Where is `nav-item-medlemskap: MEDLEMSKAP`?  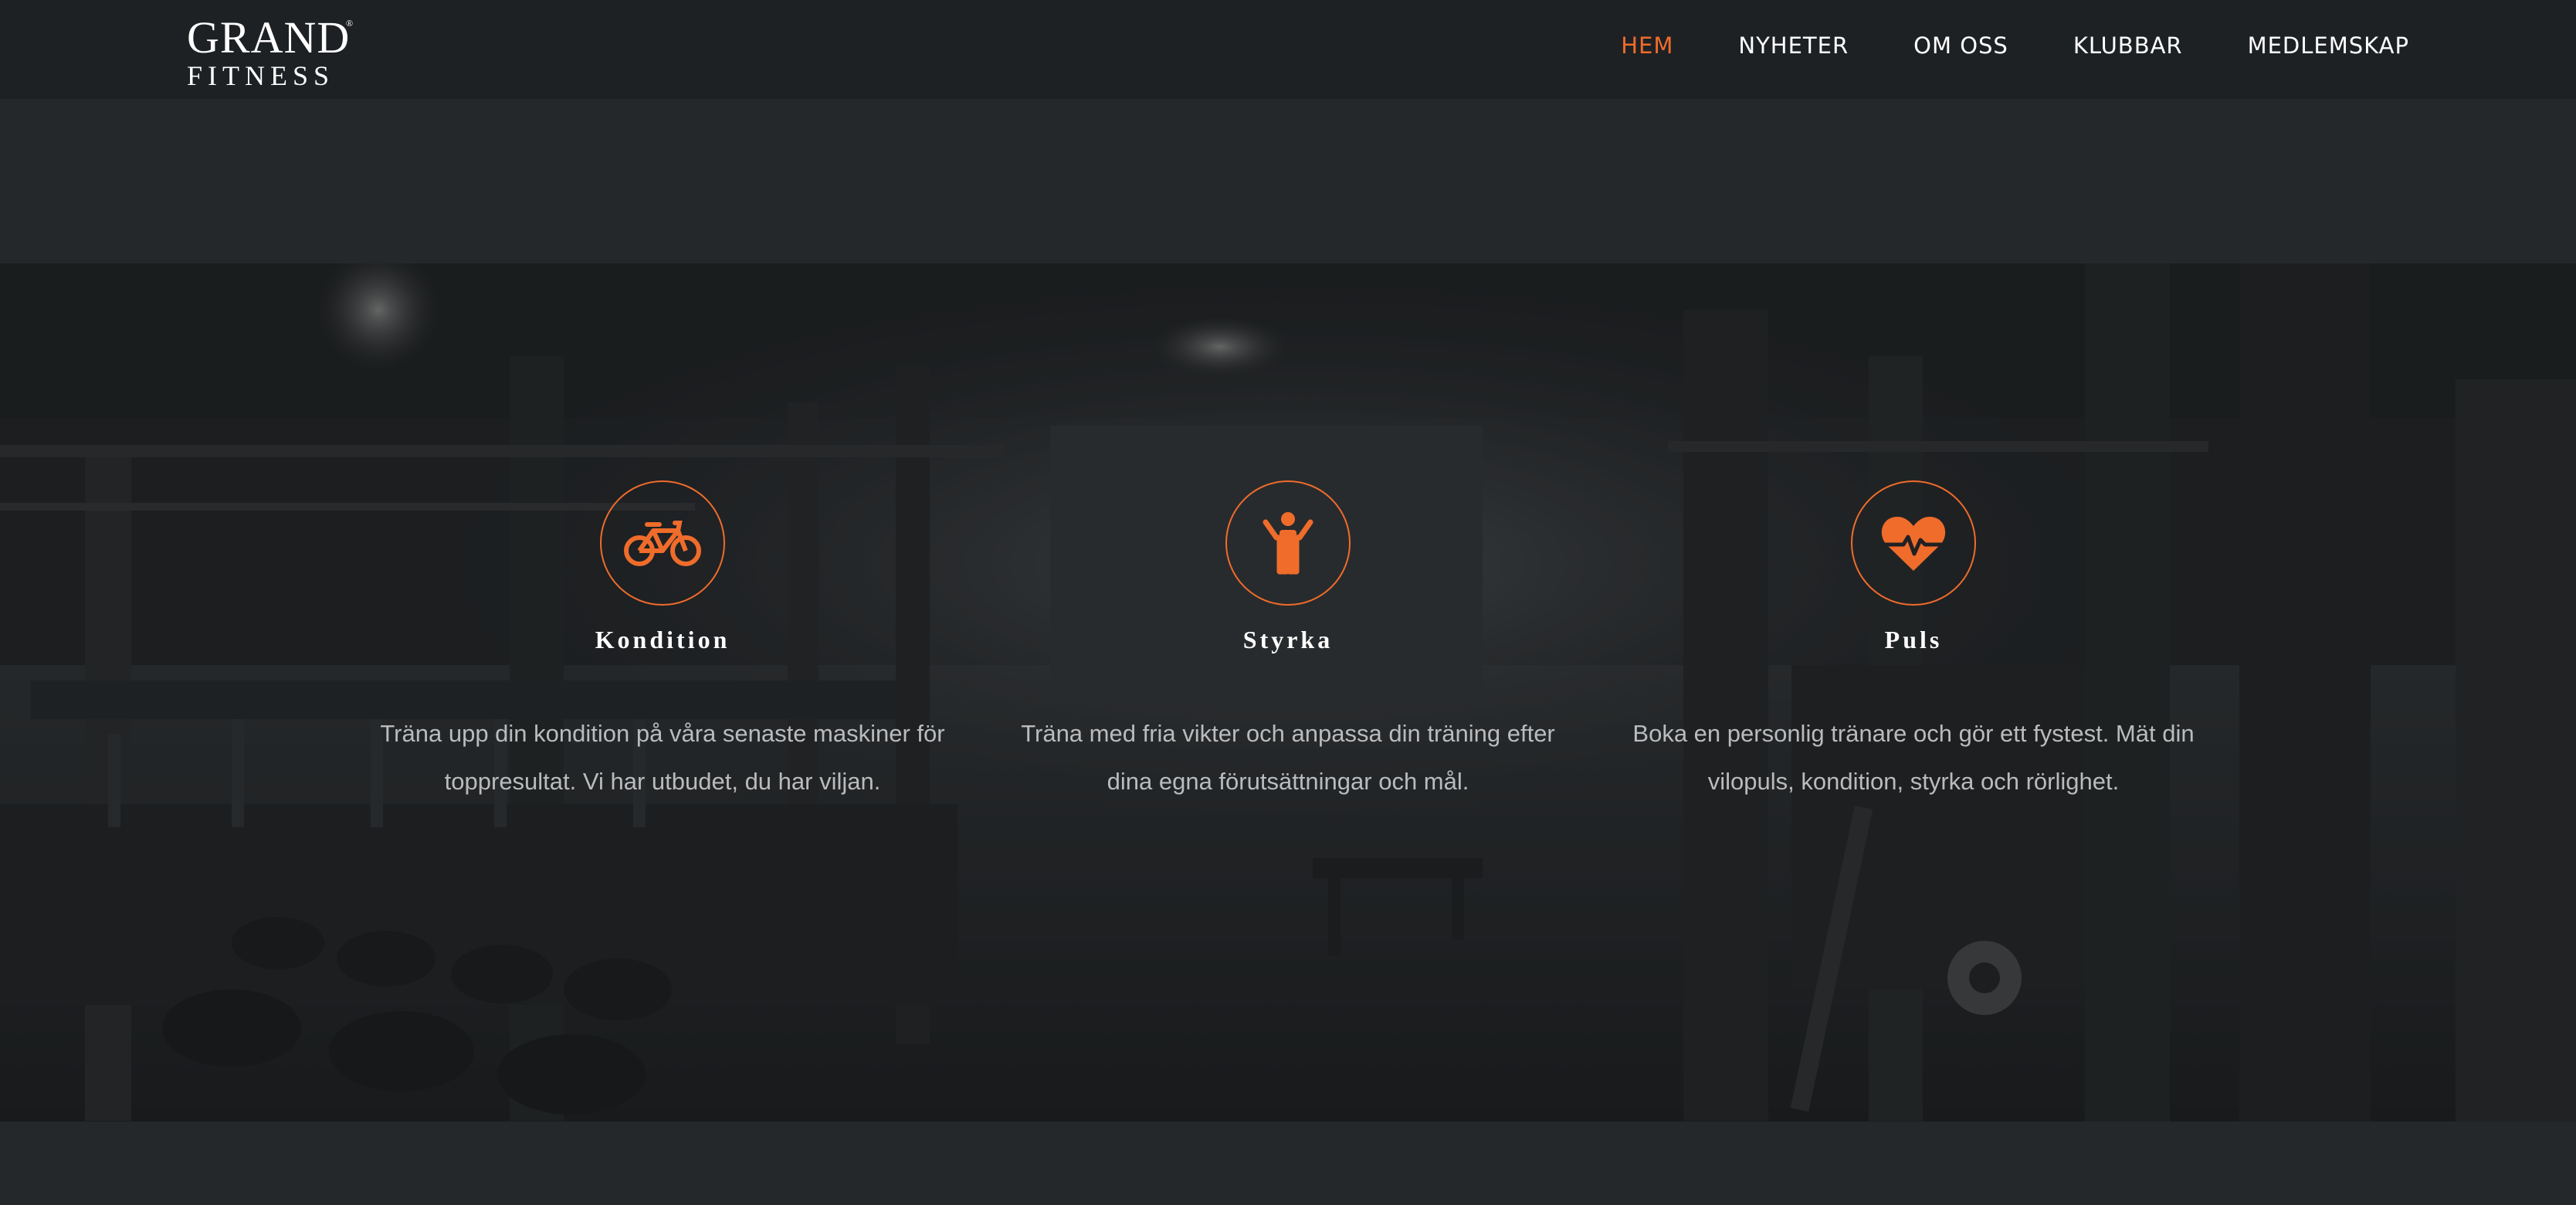 nav-item-medlemskap: MEDLEMSKAP is located at coordinates (2328, 46).